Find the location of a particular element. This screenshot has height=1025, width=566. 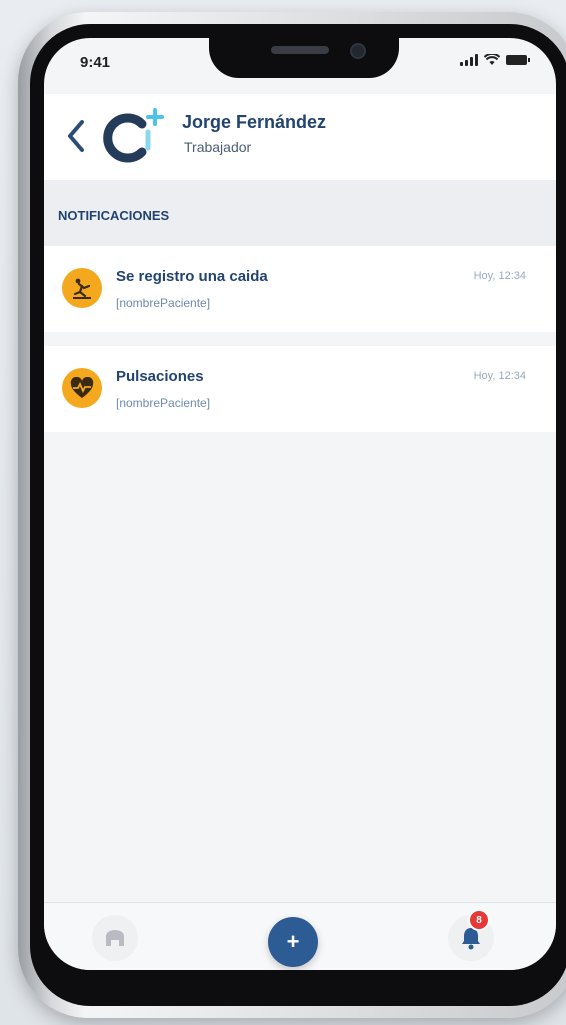

status-time: 9:41 is located at coordinates (95, 62).